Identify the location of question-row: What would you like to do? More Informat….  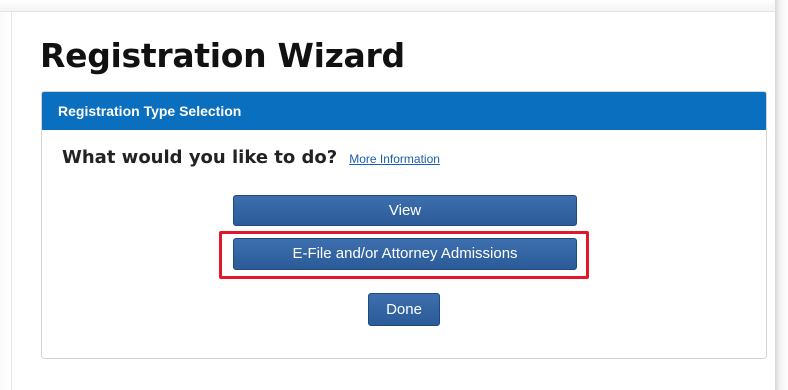
(251, 157).